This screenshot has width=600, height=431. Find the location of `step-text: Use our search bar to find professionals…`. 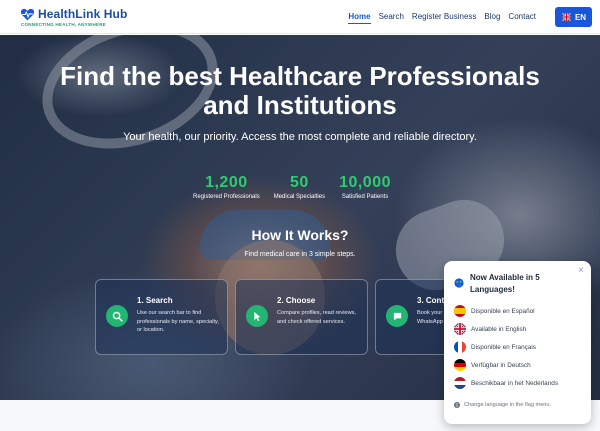

step-text: Use our search bar to find professionals… is located at coordinates (178, 322).